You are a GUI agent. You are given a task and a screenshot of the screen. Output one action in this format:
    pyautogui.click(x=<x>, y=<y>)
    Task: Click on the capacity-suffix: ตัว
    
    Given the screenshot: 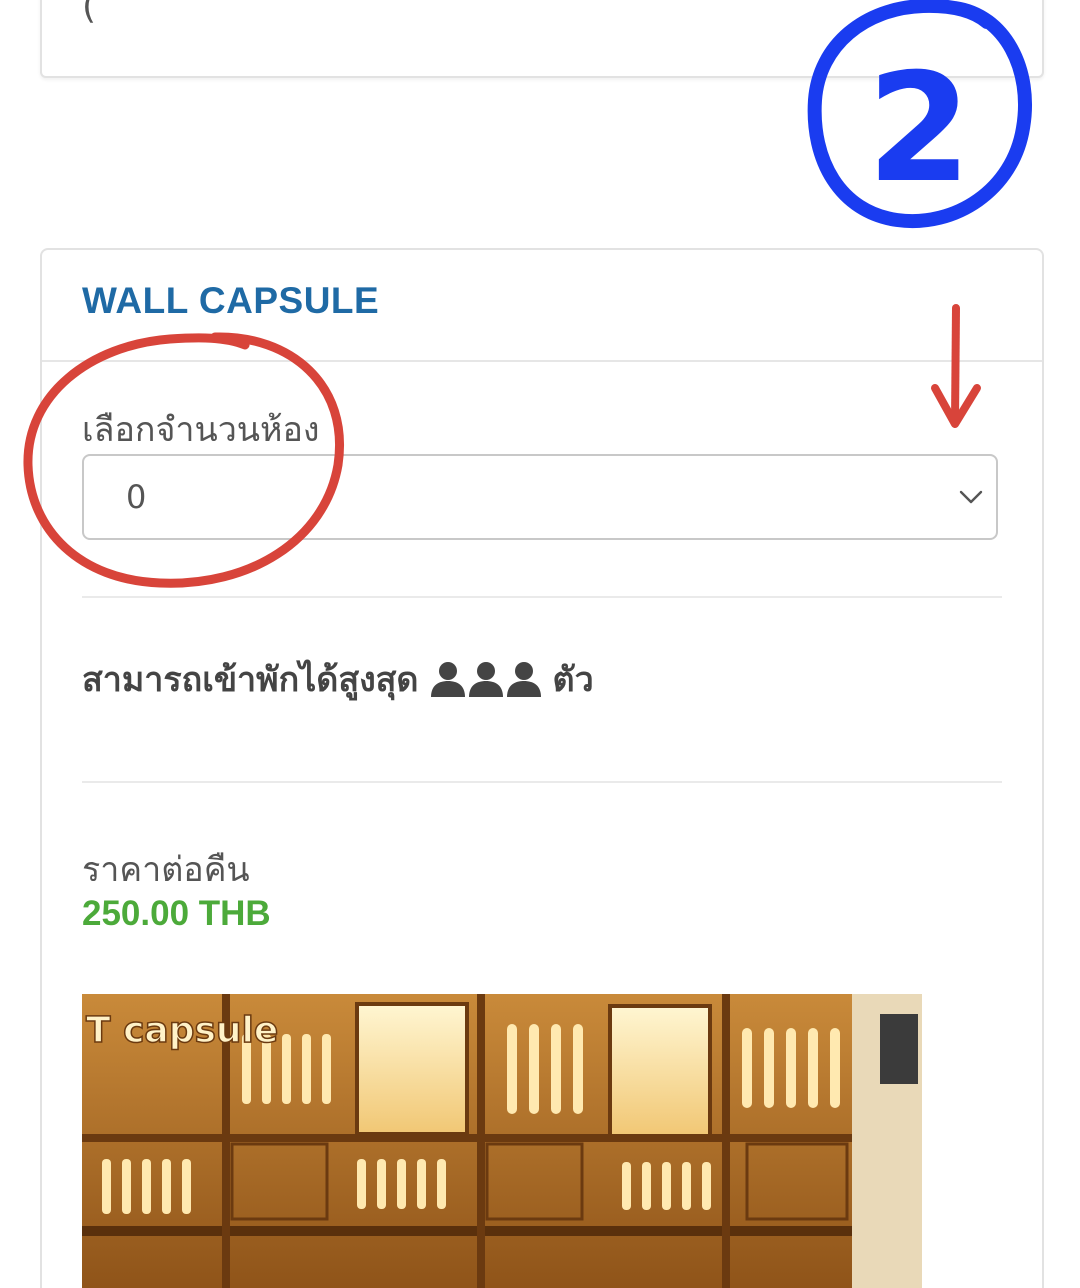 What is the action you would take?
    pyautogui.click(x=573, y=680)
    